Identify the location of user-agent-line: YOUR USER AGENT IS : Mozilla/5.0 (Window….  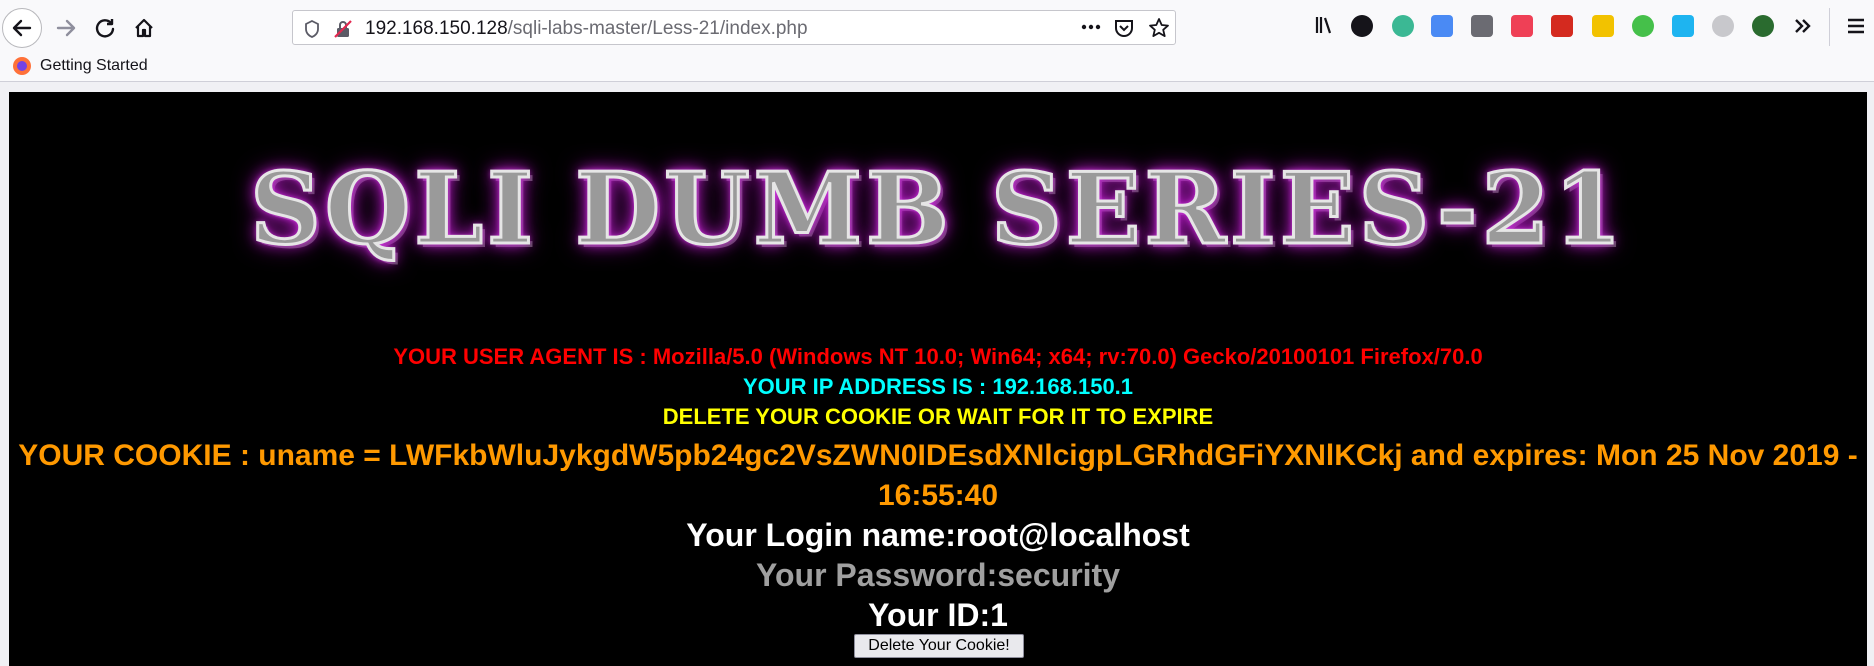
(938, 356).